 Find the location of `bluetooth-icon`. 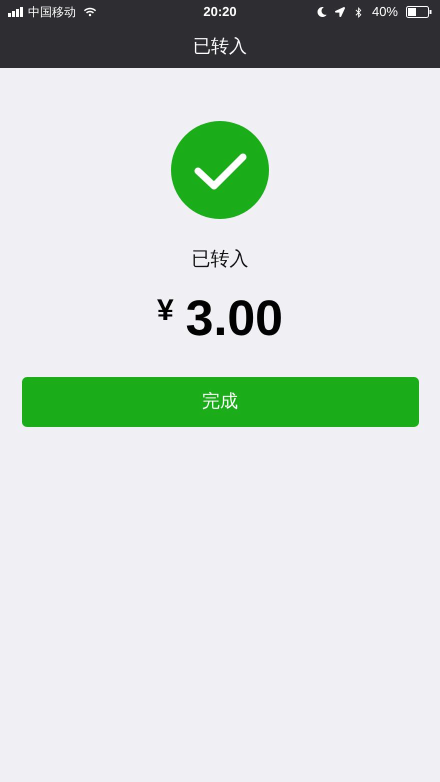

bluetooth-icon is located at coordinates (358, 12).